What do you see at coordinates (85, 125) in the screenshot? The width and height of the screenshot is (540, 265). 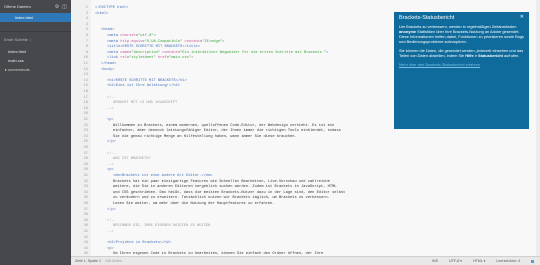 I see `line-number: 22` at bounding box center [85, 125].